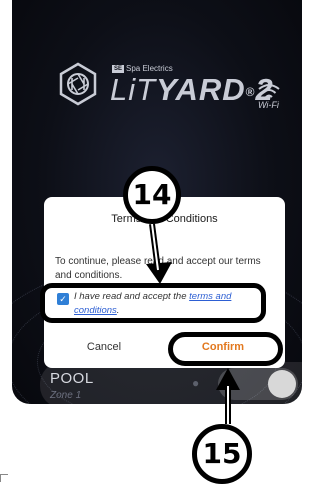 The width and height of the screenshot is (320, 487). What do you see at coordinates (152, 195) in the screenshot?
I see `step-callout: 14` at bounding box center [152, 195].